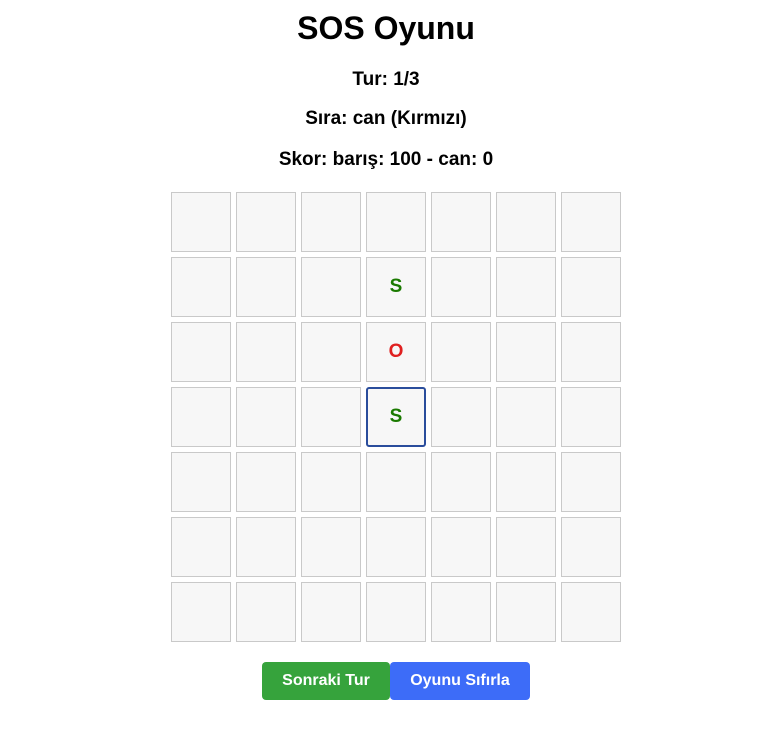  I want to click on page-title: SOS Oyunu, so click(386, 28).